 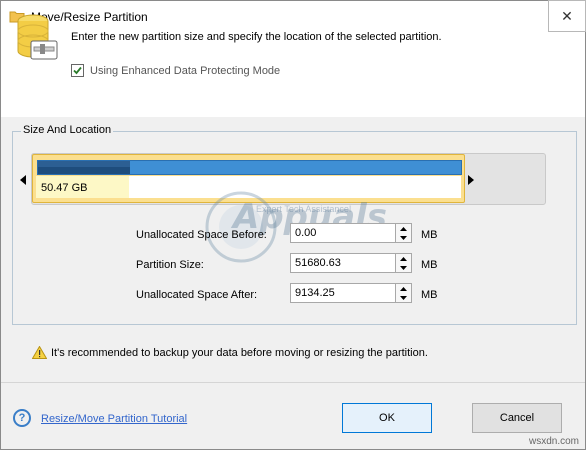 I want to click on right-resize-handle-icon, so click(x=471, y=180).